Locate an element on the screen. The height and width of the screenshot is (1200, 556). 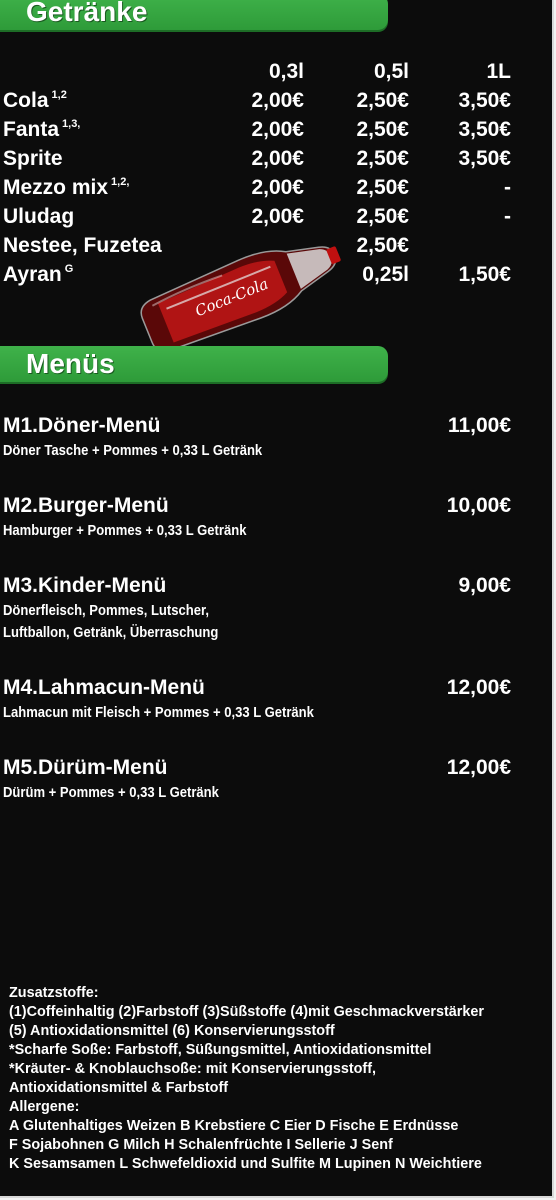
drink-label: Cola is located at coordinates (26, 100).